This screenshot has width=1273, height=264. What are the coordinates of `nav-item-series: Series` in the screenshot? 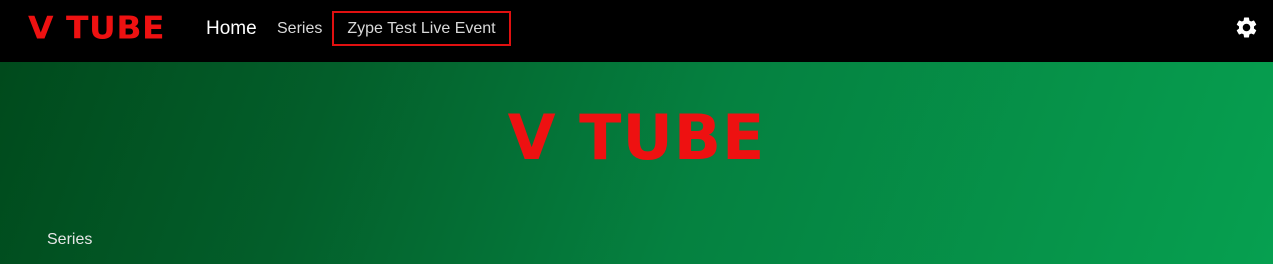 It's located at (299, 29).